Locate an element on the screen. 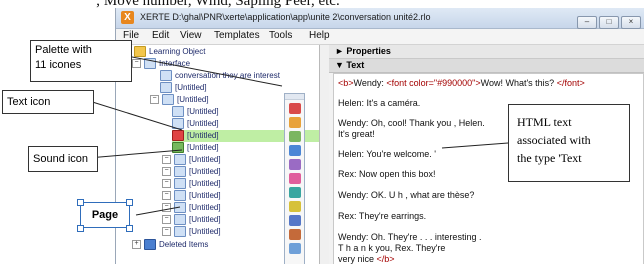 This screenshot has width=644, height=264. tree-item-conversation: conversation they are interest is located at coordinates (220, 76).